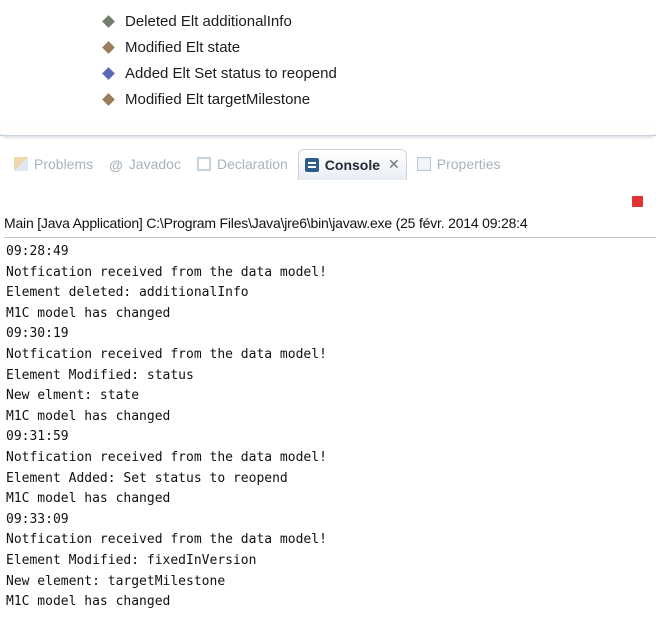 This screenshot has height=626, width=656. What do you see at coordinates (637, 201) in the screenshot?
I see `terminate-icon` at bounding box center [637, 201].